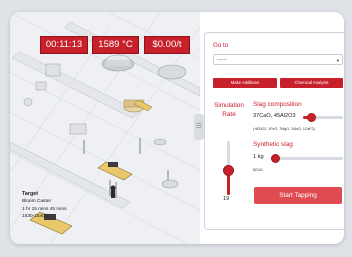 Image resolution: width=352 pixels, height=257 pixels. Describe the element at coordinates (274, 116) in the screenshot. I see `slag-composition-value: 37CaO, 45Al2O3` at that location.